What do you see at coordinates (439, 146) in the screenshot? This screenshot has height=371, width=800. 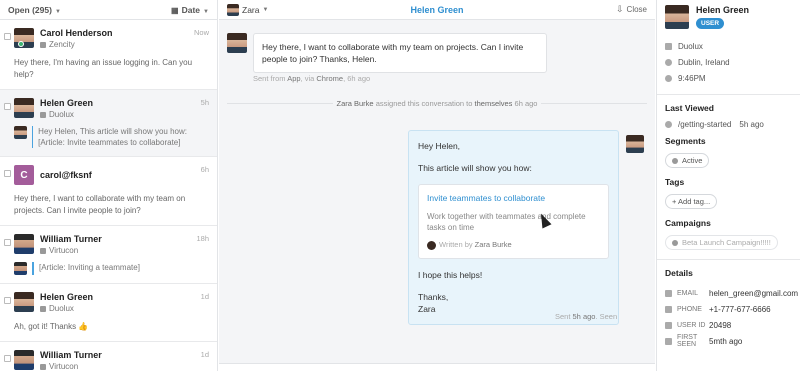 I see `reply-greeting: Hey Helen,` at bounding box center [439, 146].